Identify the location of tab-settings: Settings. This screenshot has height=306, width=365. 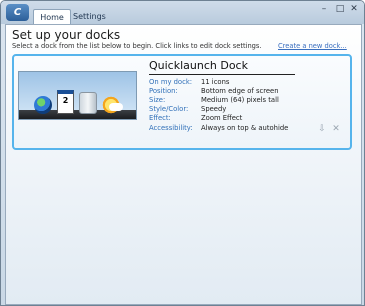
(89, 16).